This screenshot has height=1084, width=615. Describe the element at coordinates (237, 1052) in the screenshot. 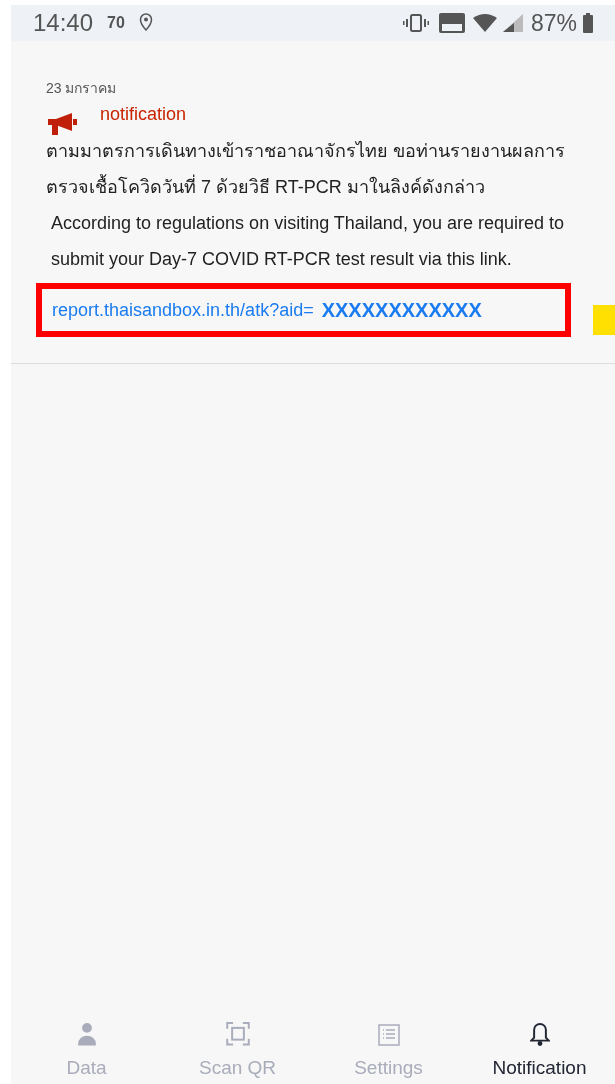

I see `tab: Scan QR` at that location.